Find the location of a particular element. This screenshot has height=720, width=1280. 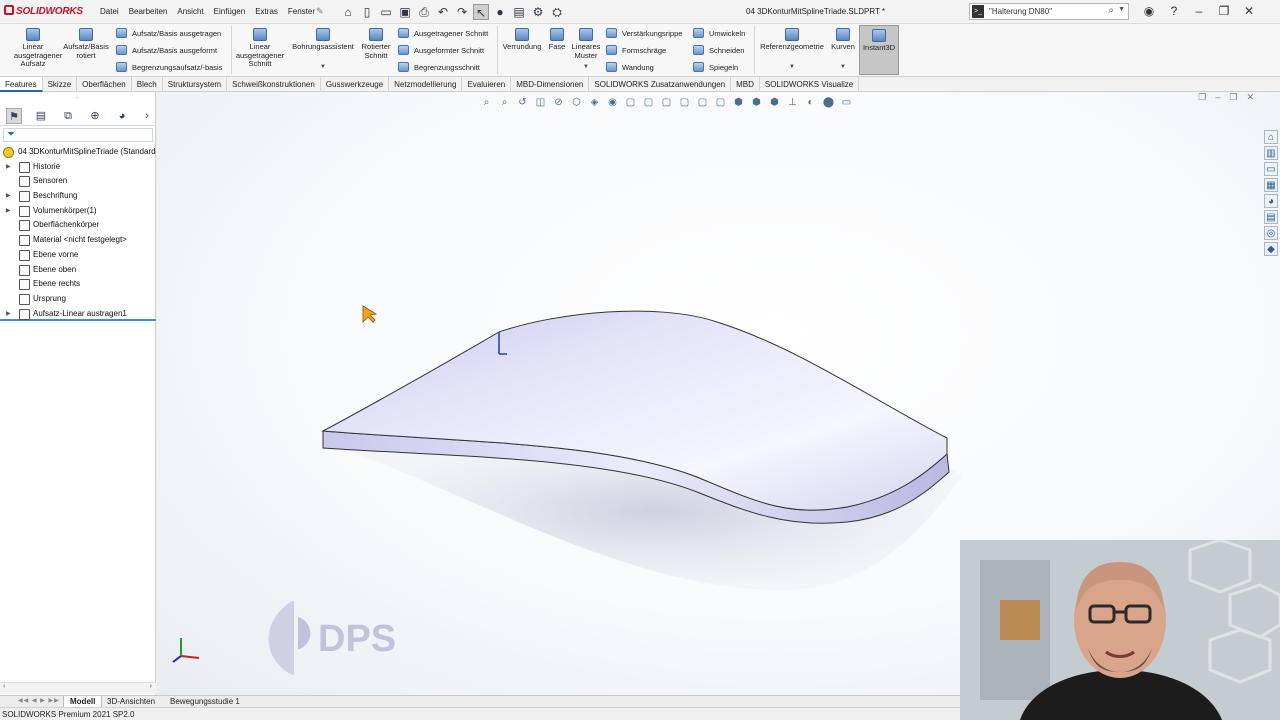

view-cube-left-icon: ▢ is located at coordinates (666, 102).